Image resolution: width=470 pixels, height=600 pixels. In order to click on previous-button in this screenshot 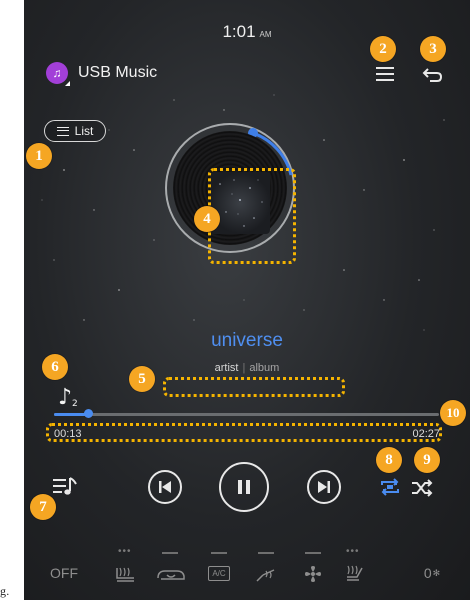, I will do `click(165, 487)`.